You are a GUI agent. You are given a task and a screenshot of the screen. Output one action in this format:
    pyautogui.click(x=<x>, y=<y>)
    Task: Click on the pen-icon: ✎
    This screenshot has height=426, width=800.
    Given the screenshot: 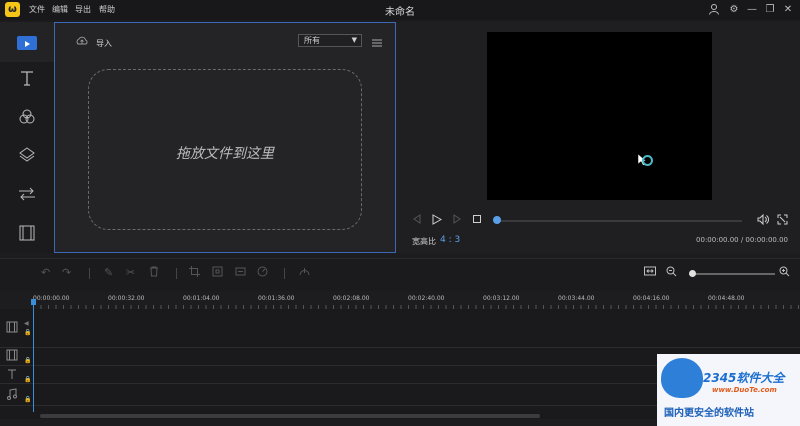 What is the action you would take?
    pyautogui.click(x=108, y=272)
    